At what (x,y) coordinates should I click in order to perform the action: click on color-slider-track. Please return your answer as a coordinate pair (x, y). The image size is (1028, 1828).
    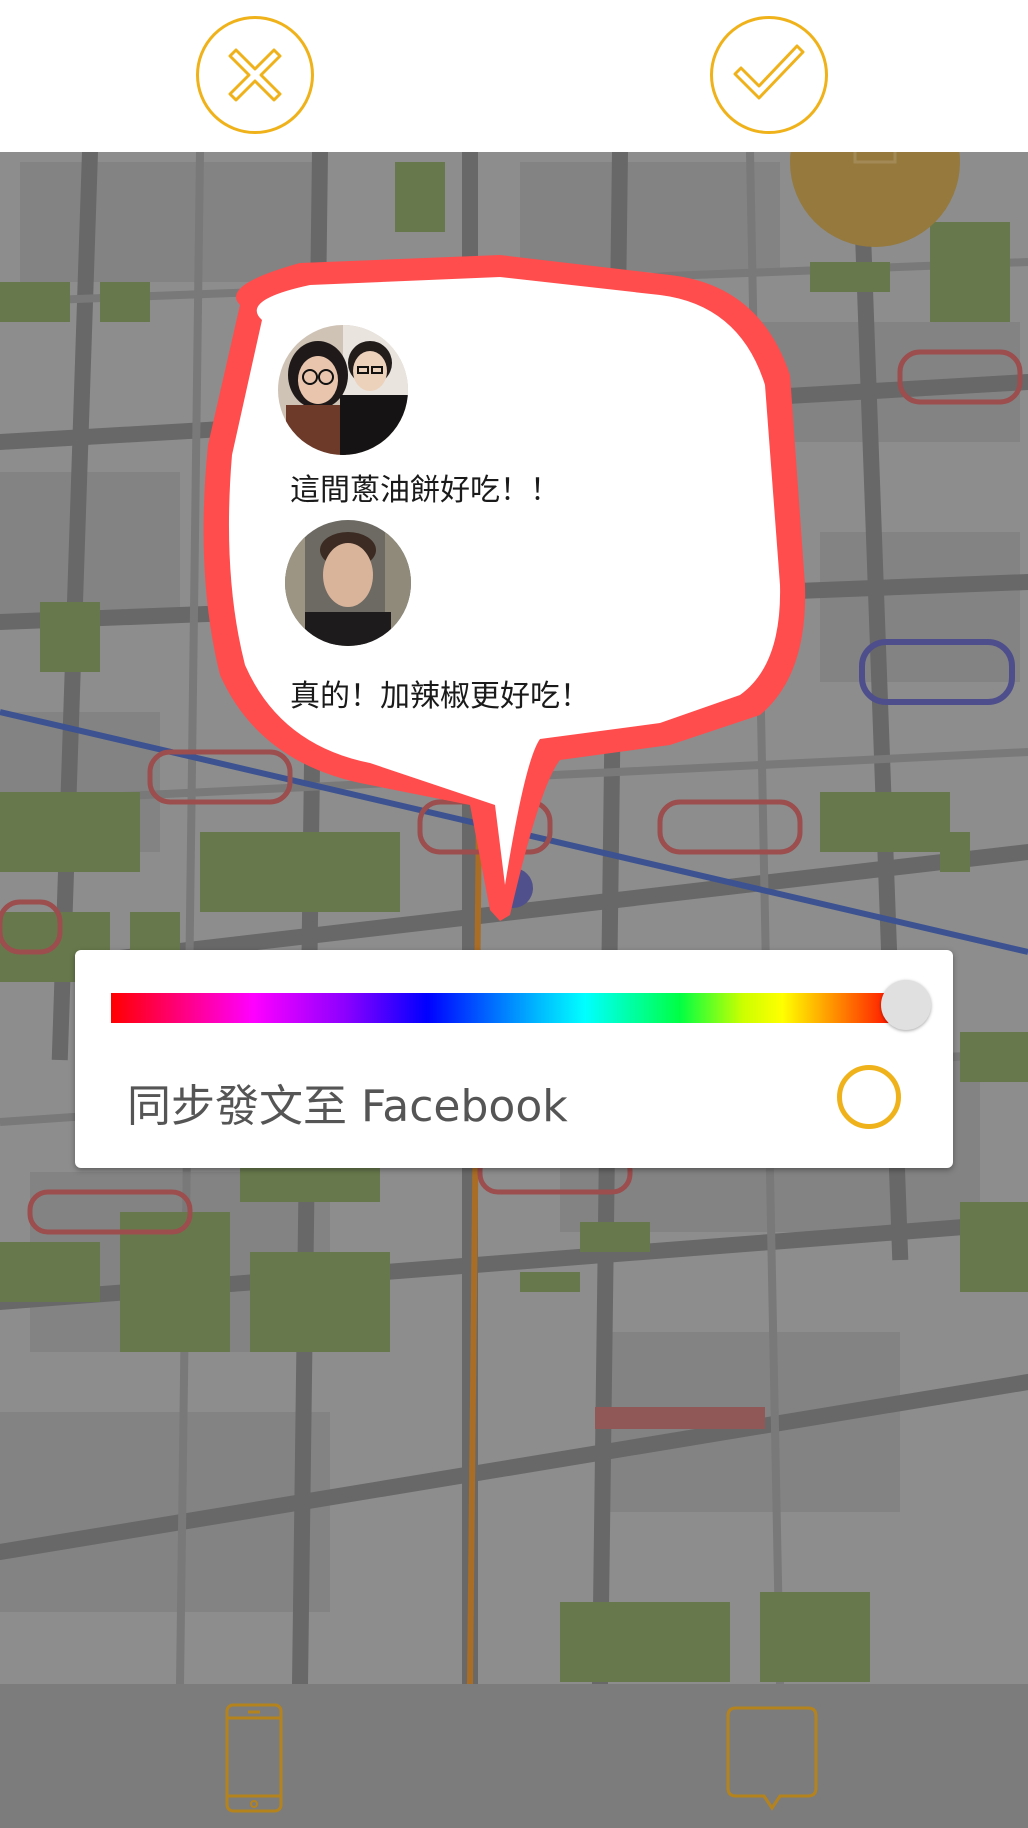
    Looking at the image, I should click on (506, 1008).